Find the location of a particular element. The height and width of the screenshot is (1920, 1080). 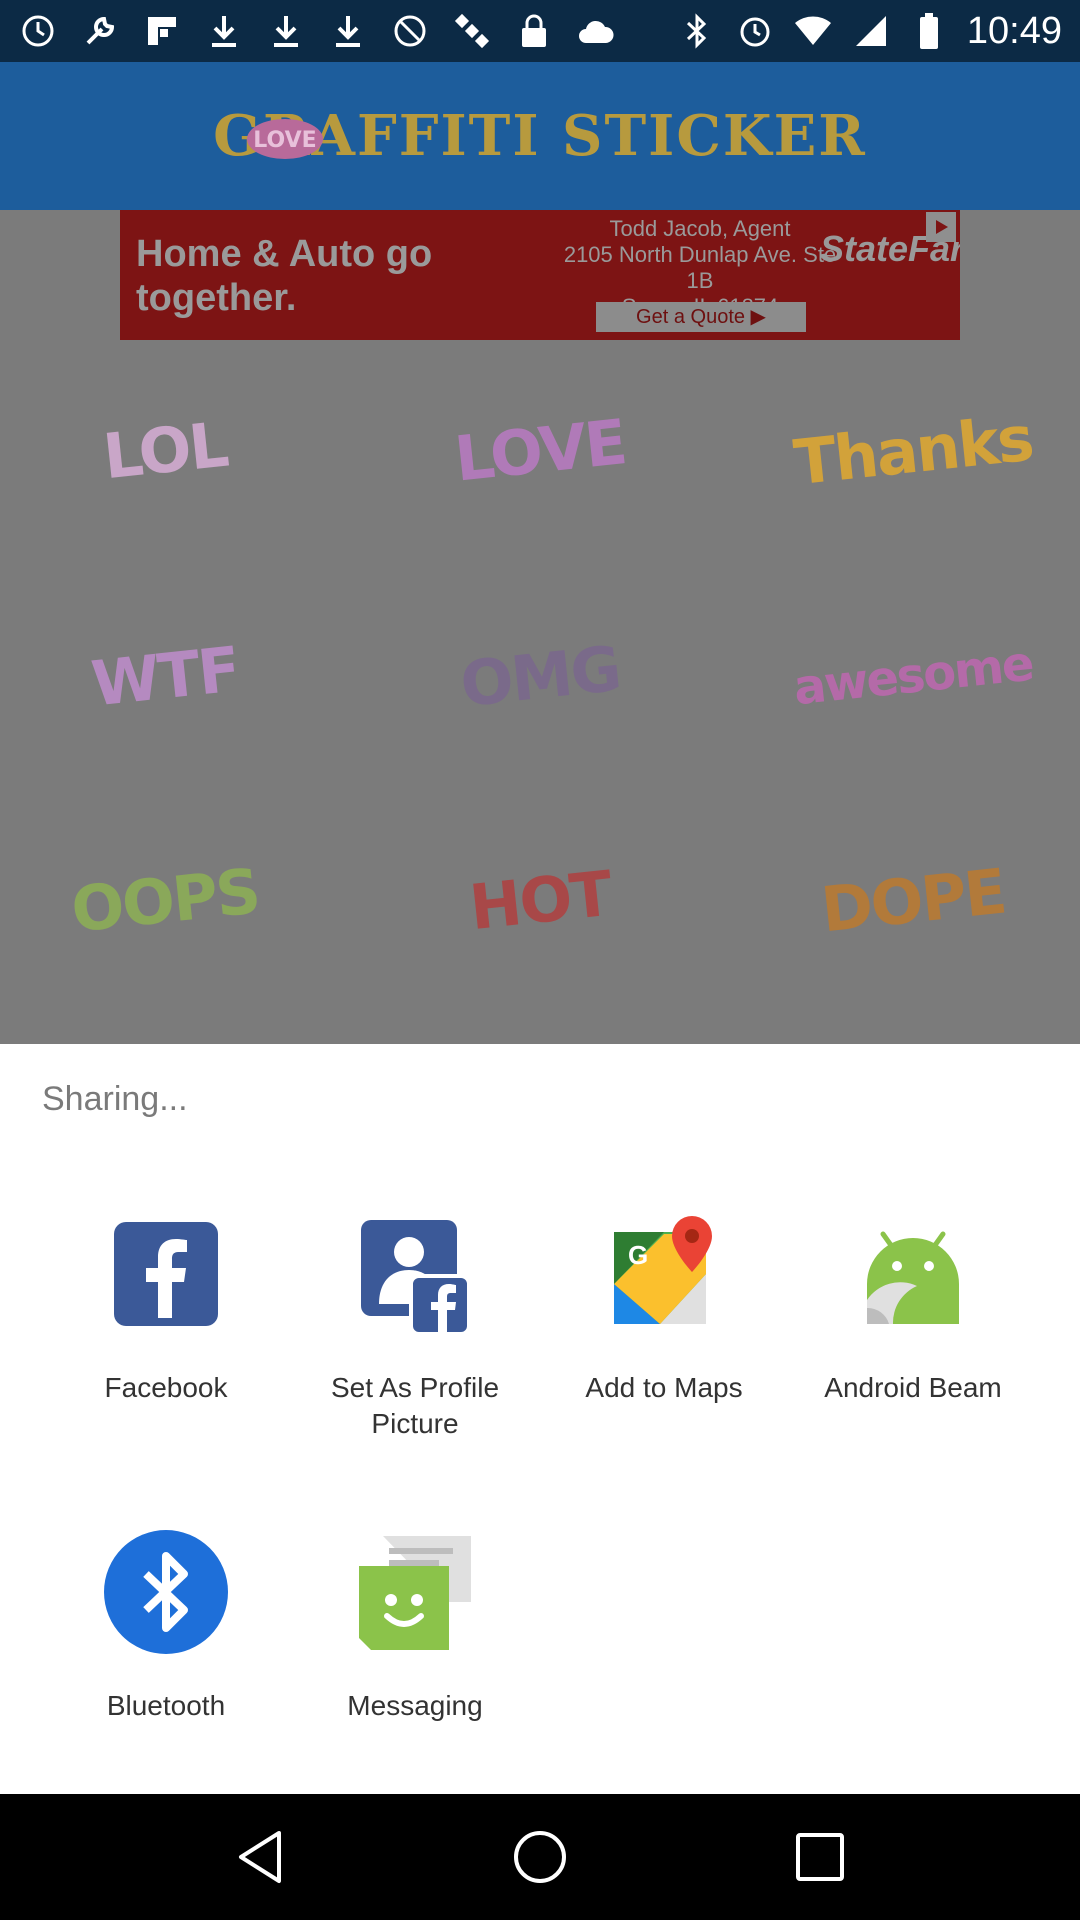

share-target-facebook: Facebook is located at coordinates (166, 1308).